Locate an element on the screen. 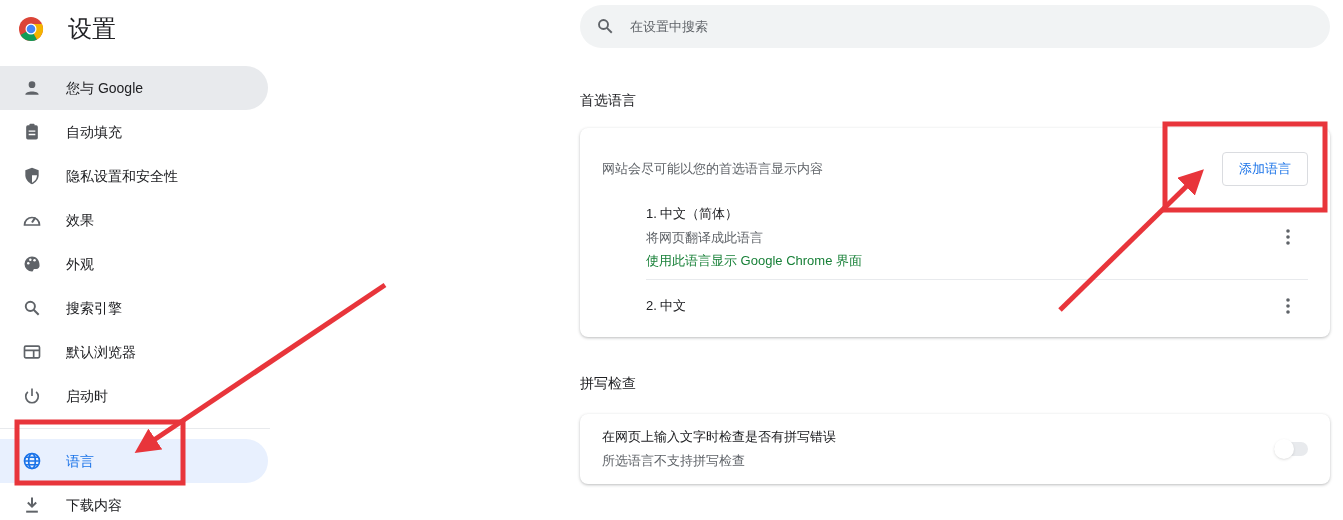 The height and width of the screenshot is (520, 1343). language-ui-note: 使用此语言显示 Google Chrome 界面 is located at coordinates (754, 261).